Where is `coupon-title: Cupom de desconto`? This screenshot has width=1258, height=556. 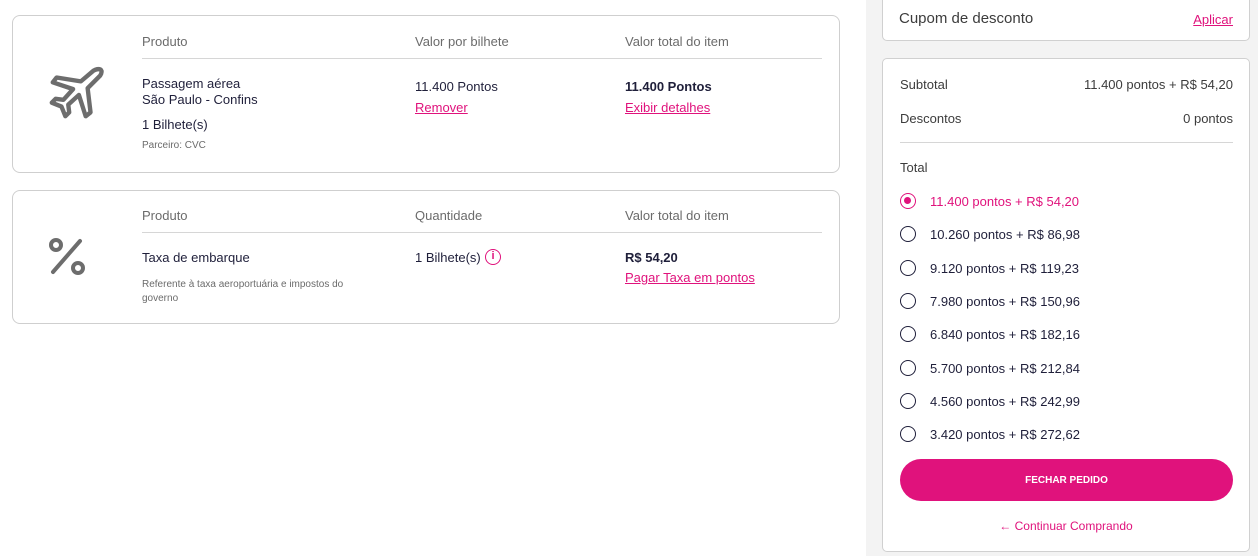
coupon-title: Cupom de desconto is located at coordinates (966, 18).